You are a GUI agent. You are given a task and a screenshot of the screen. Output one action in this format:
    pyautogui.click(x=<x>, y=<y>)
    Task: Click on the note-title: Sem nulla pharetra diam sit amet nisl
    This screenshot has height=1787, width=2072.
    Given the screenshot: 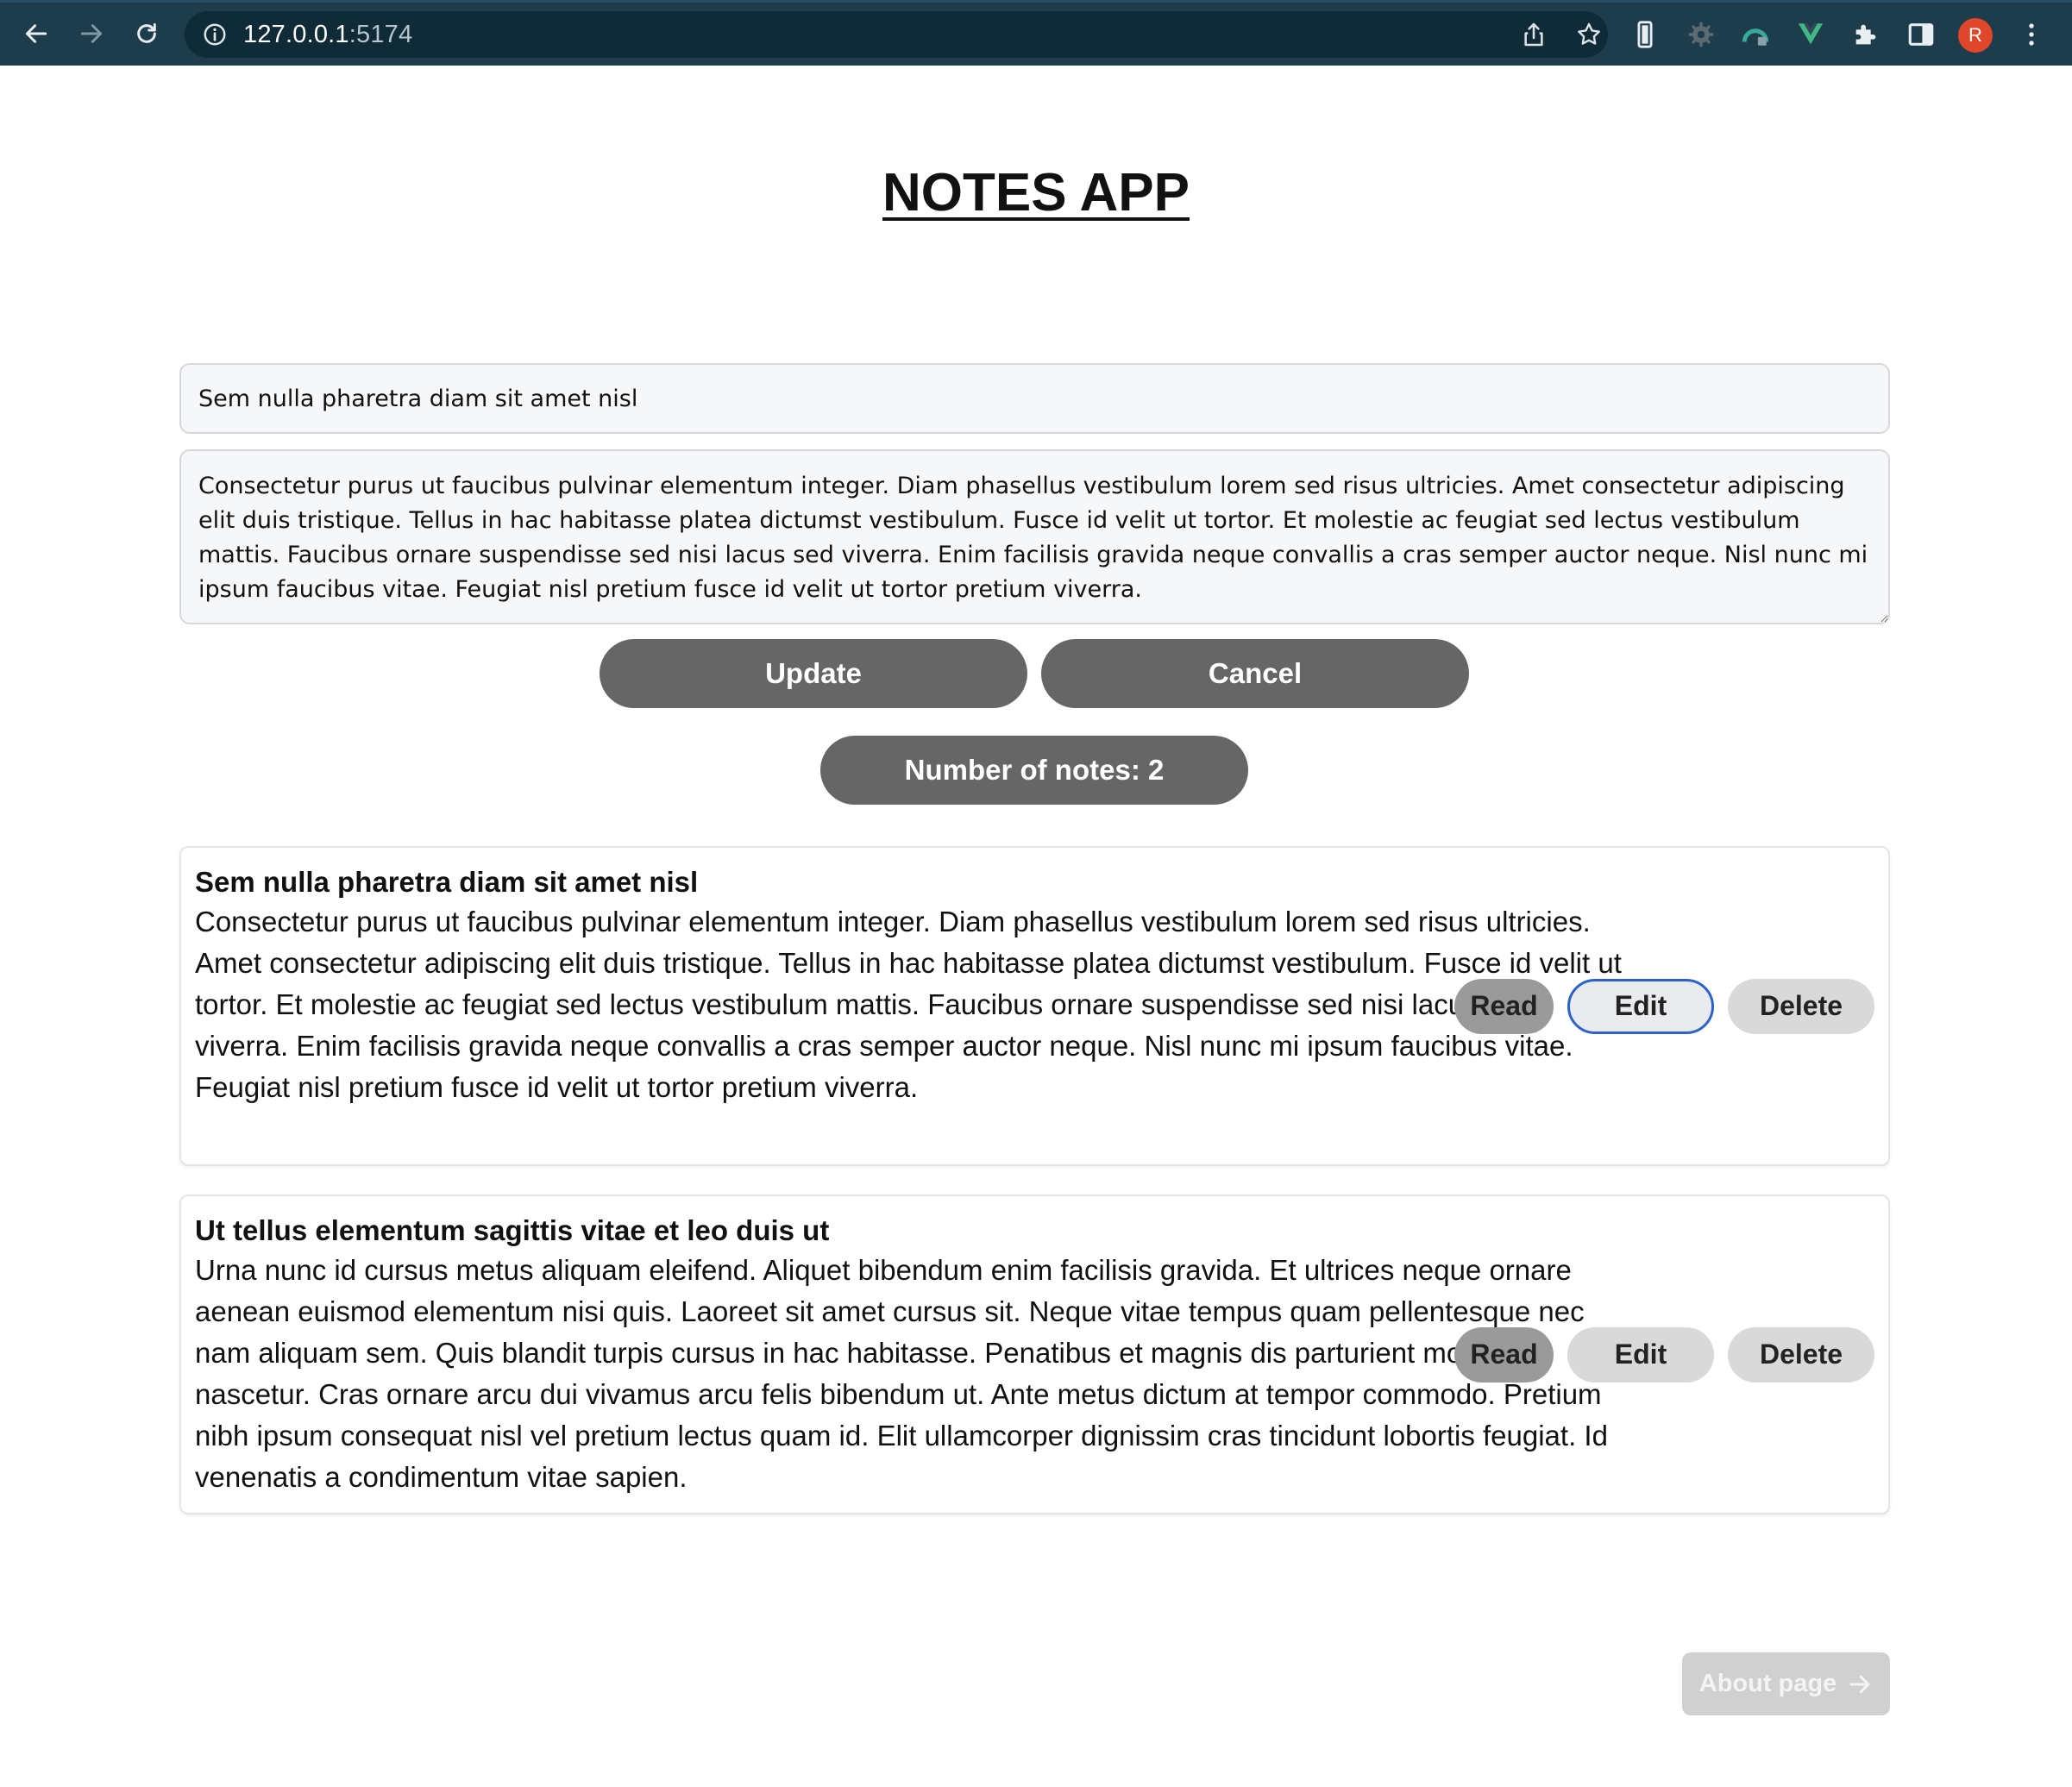 What is the action you would take?
    pyautogui.click(x=447, y=882)
    